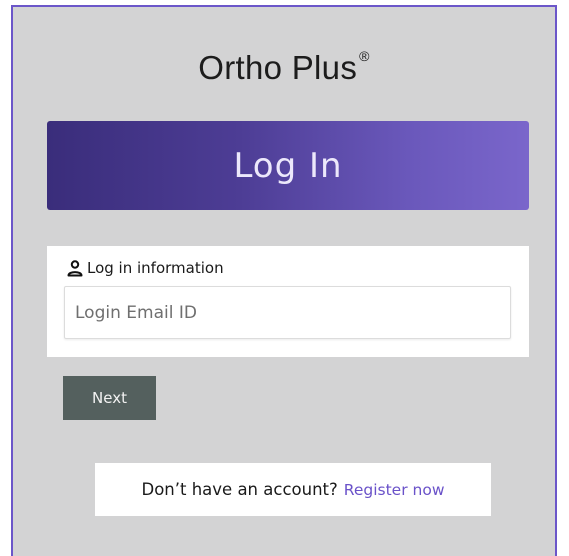 This screenshot has width=569, height=556. What do you see at coordinates (394, 490) in the screenshot?
I see `register-now-link: Register now` at bounding box center [394, 490].